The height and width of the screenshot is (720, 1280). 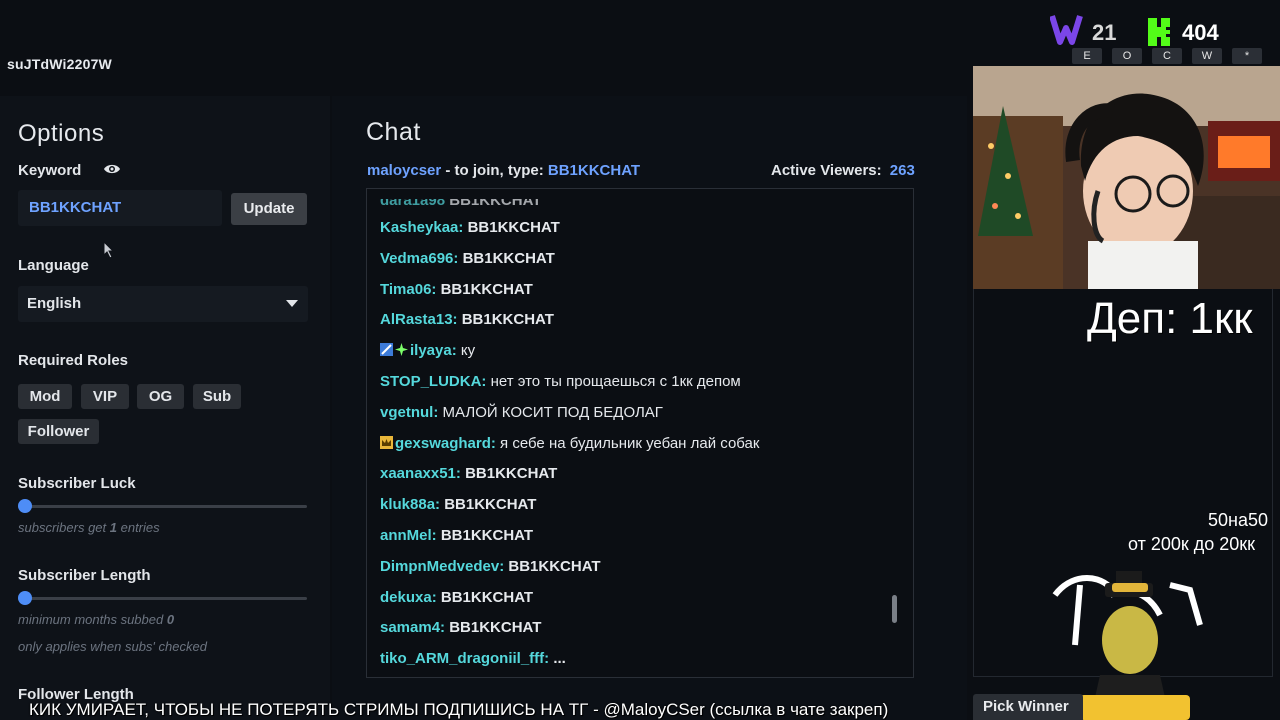 I want to click on chat-message: kluk88a: BB1KKCHAT, so click(x=458, y=504).